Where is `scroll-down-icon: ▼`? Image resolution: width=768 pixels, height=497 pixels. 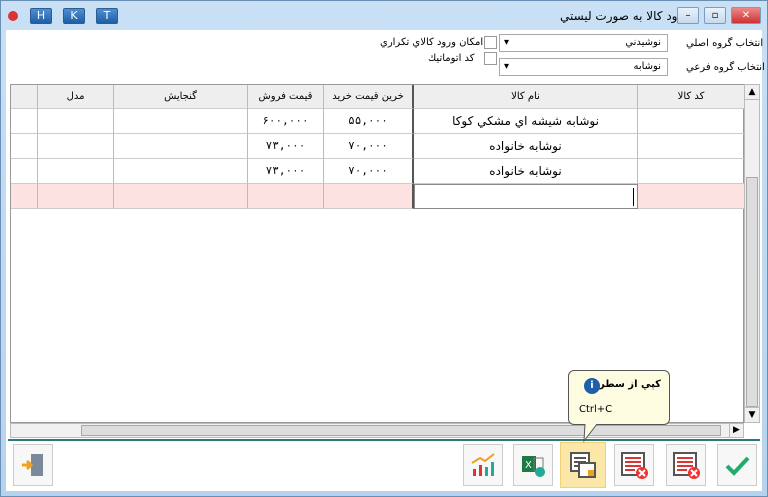
scroll-down-icon: ▼ is located at coordinates (752, 414).